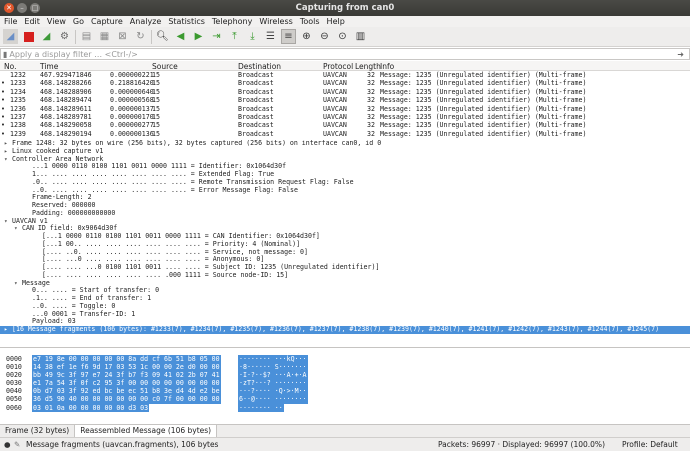 The height and width of the screenshot is (451, 690). I want to click on save-file-icon: ▦, so click(104, 36).